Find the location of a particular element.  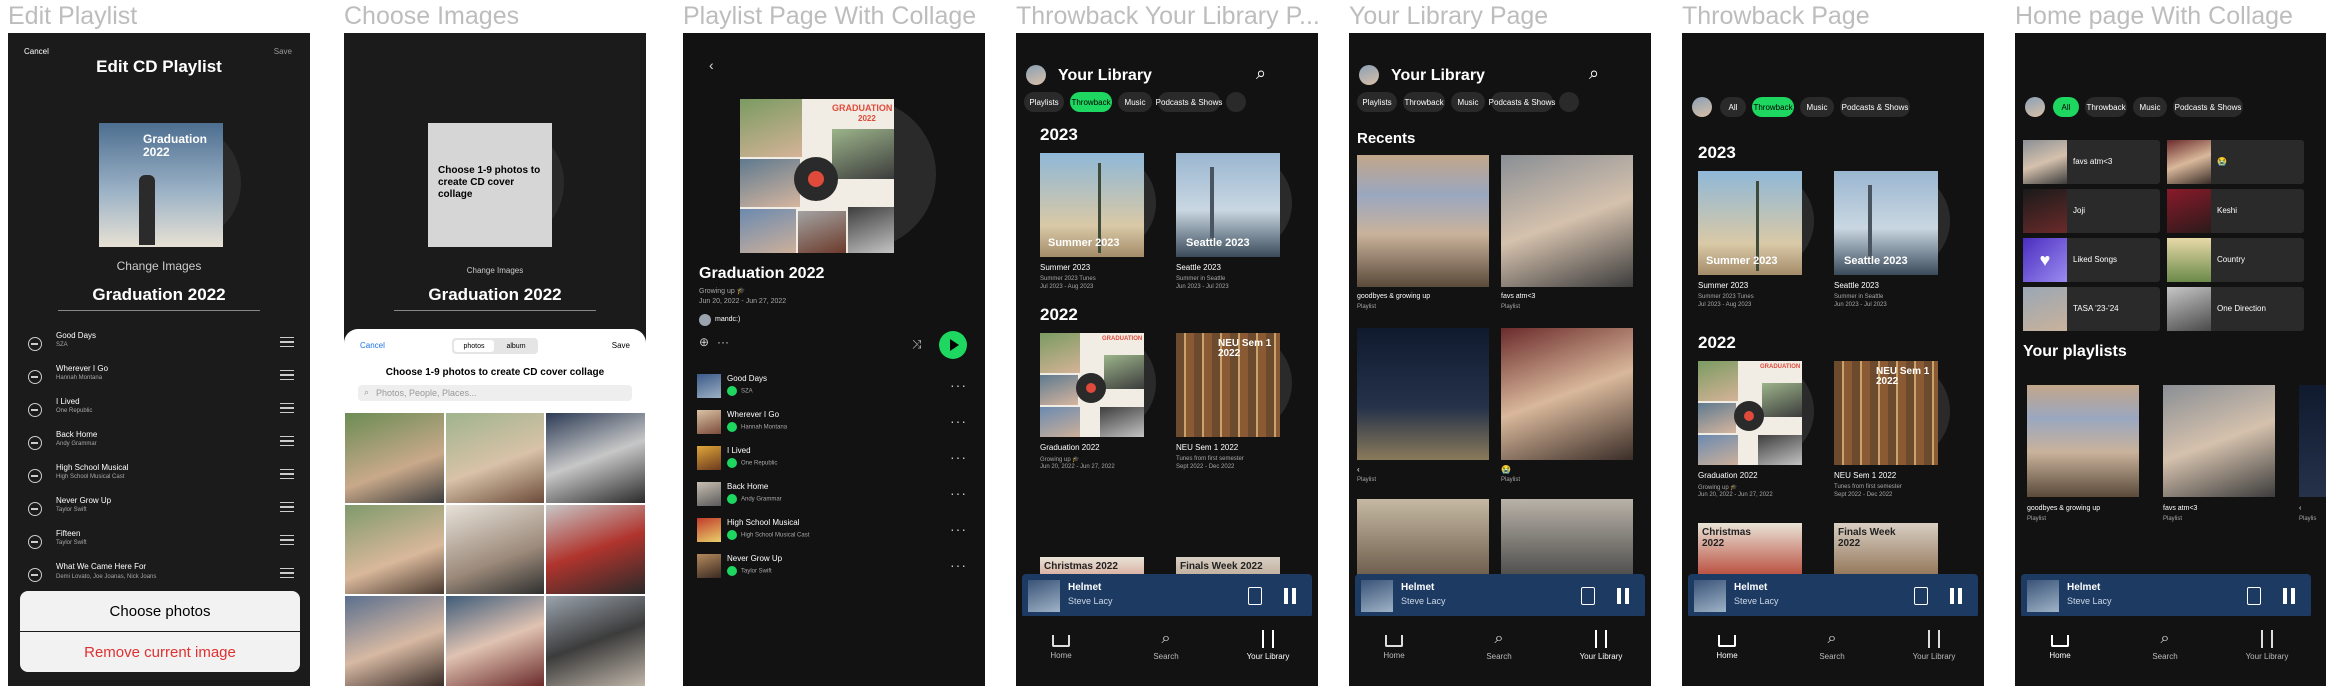

album-title: Graduation 2022 is located at coordinates (1728, 475).